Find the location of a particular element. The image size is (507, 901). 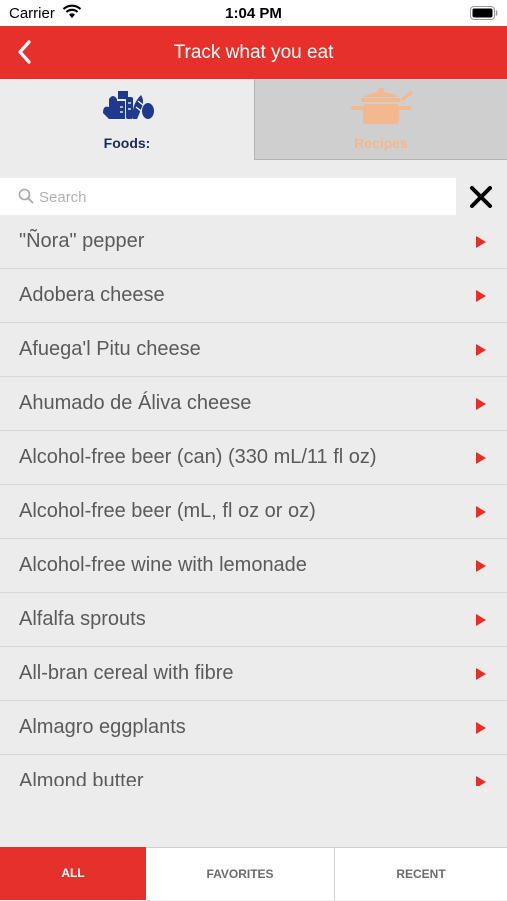

tab-foods: Foods: is located at coordinates (127, 120).